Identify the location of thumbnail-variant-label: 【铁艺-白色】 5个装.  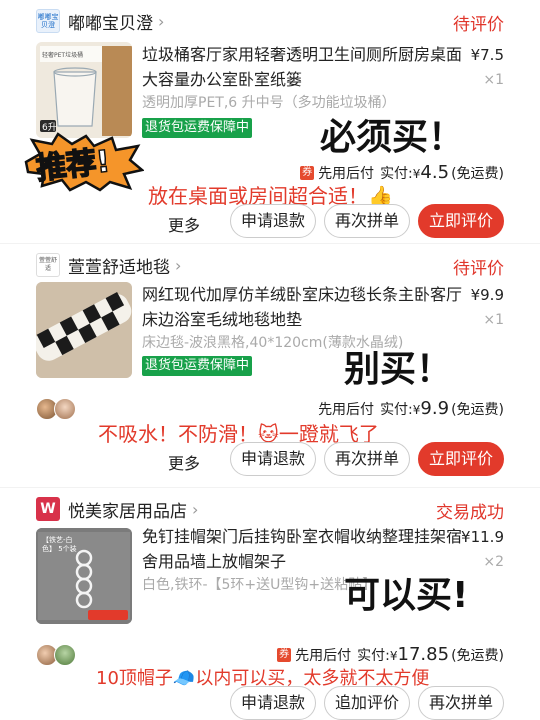
(59, 544).